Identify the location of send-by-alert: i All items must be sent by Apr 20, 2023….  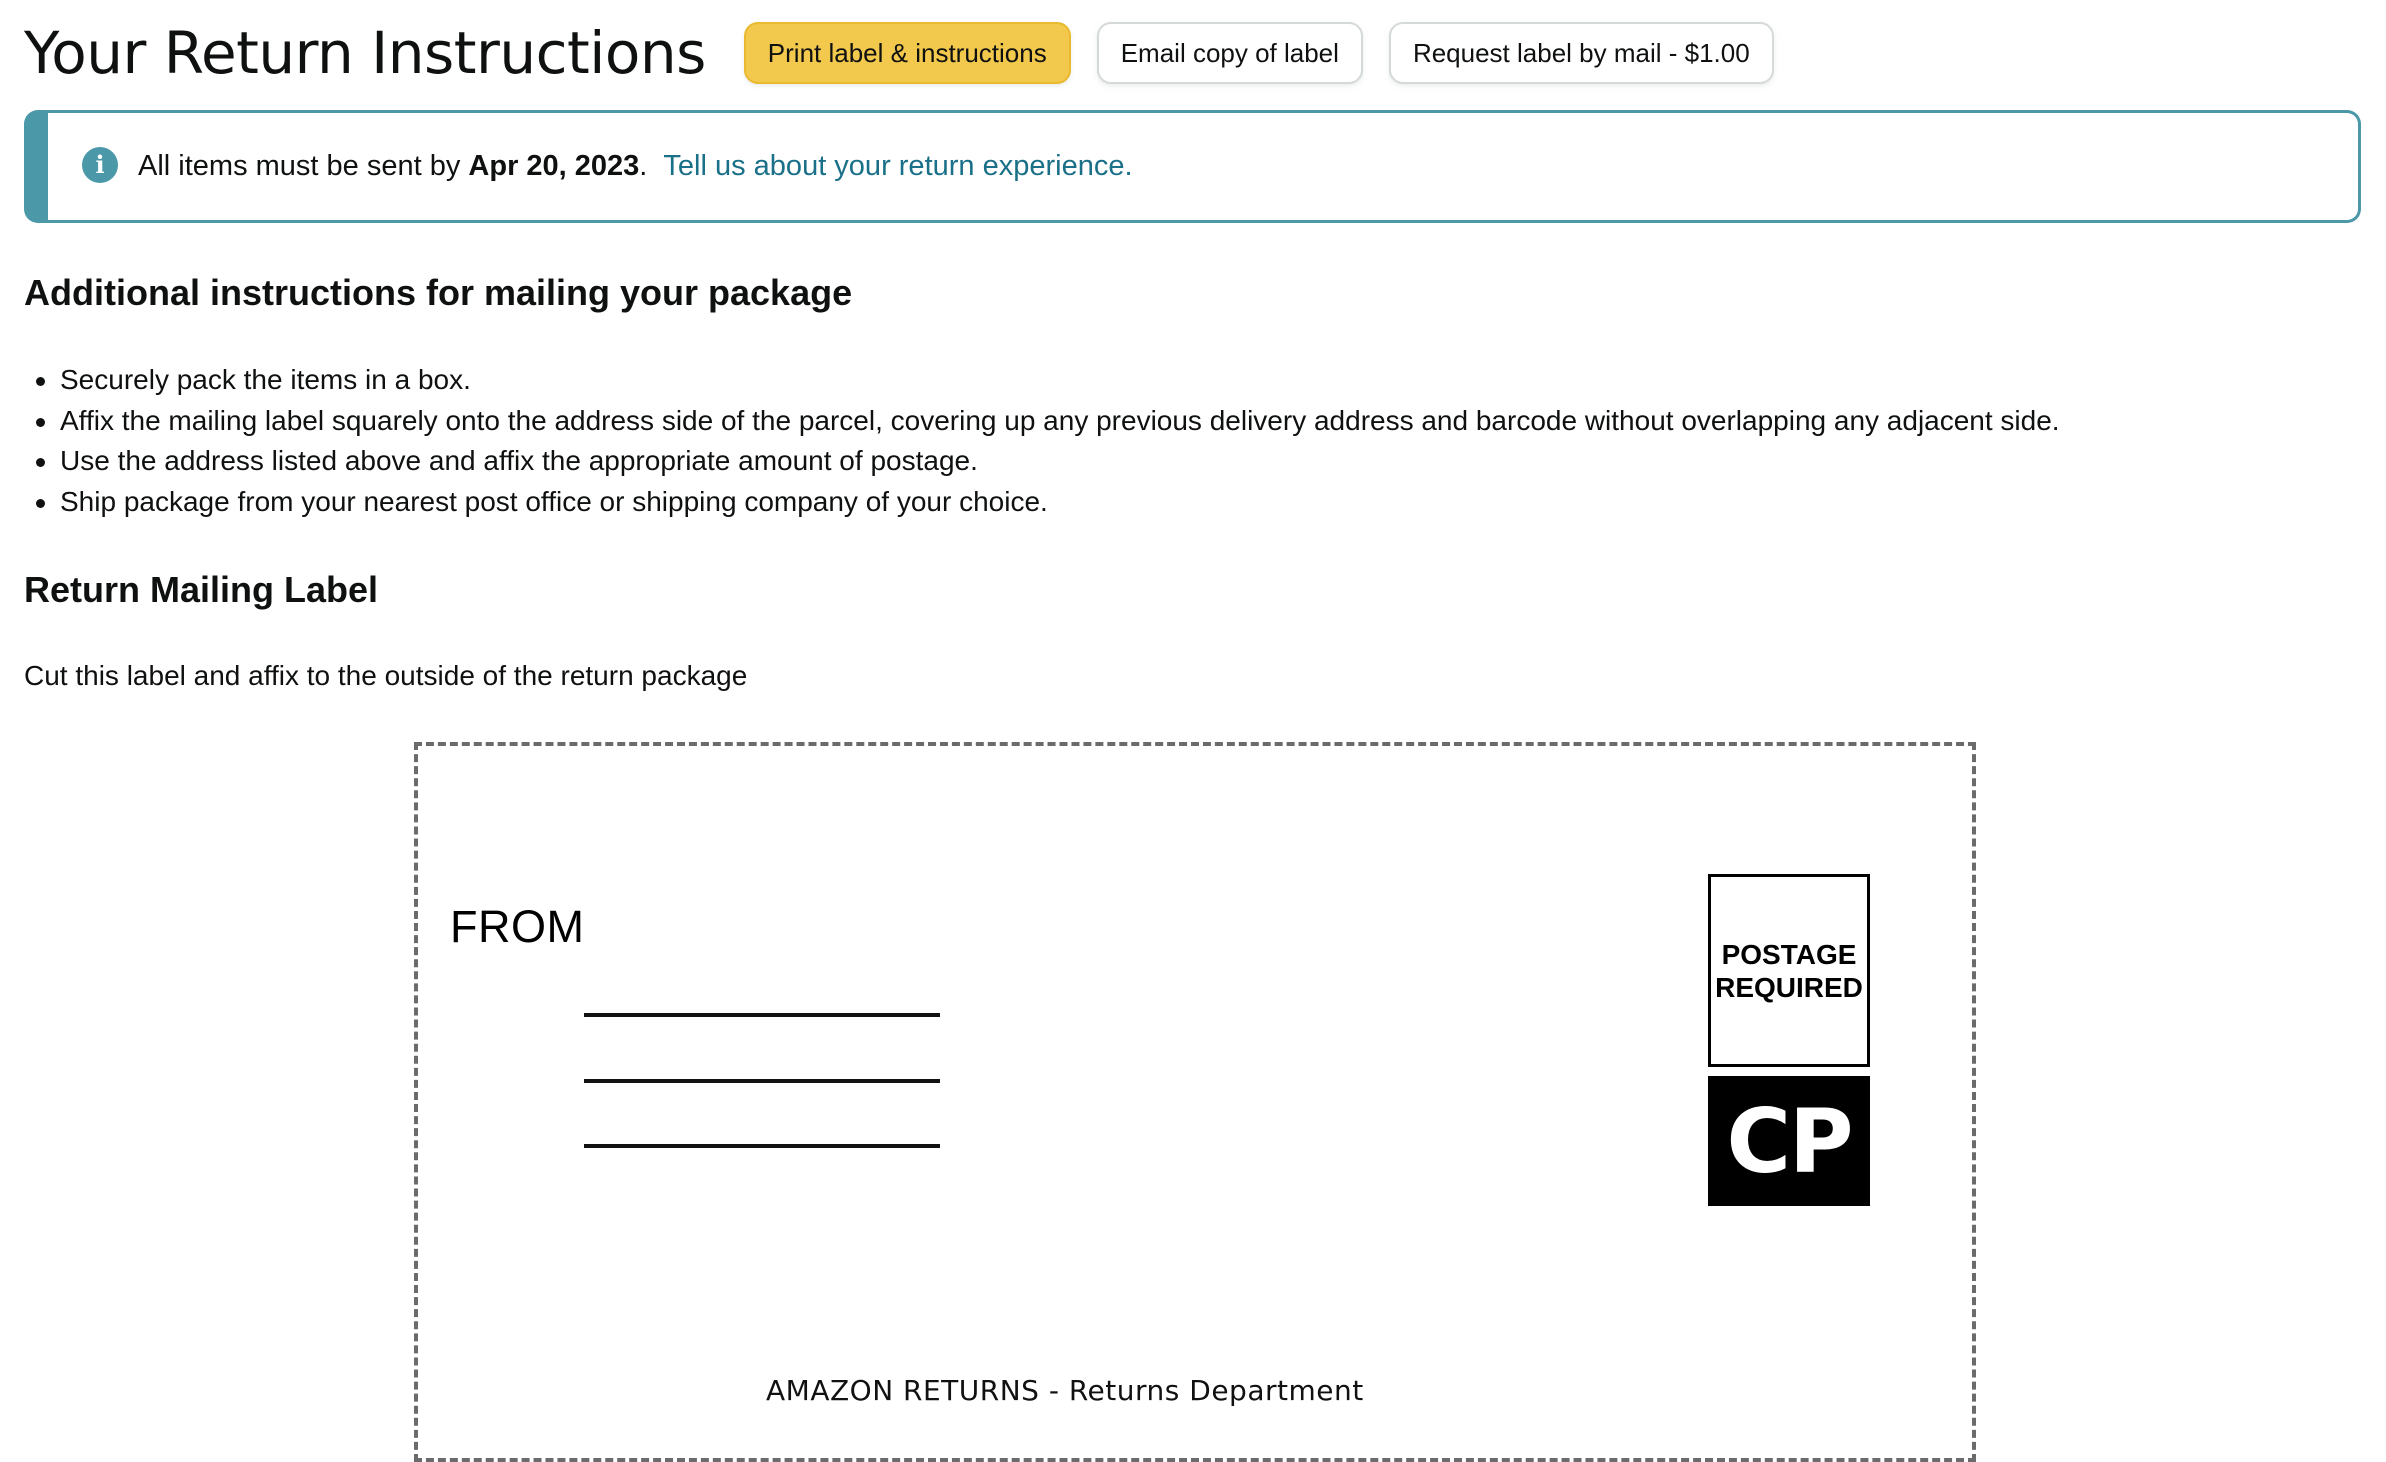
(1192, 166).